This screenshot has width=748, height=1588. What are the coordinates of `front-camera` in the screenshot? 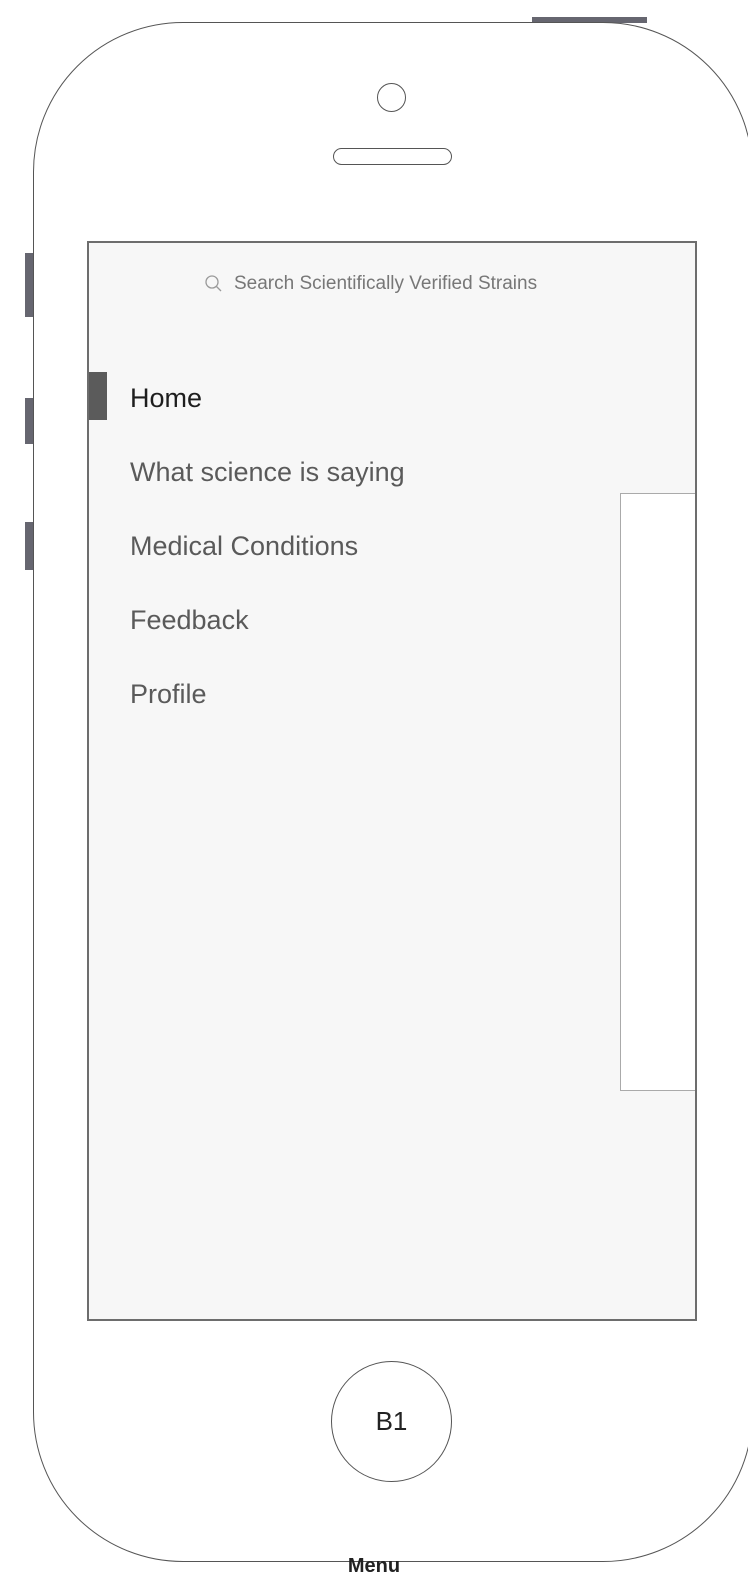 It's located at (391, 97).